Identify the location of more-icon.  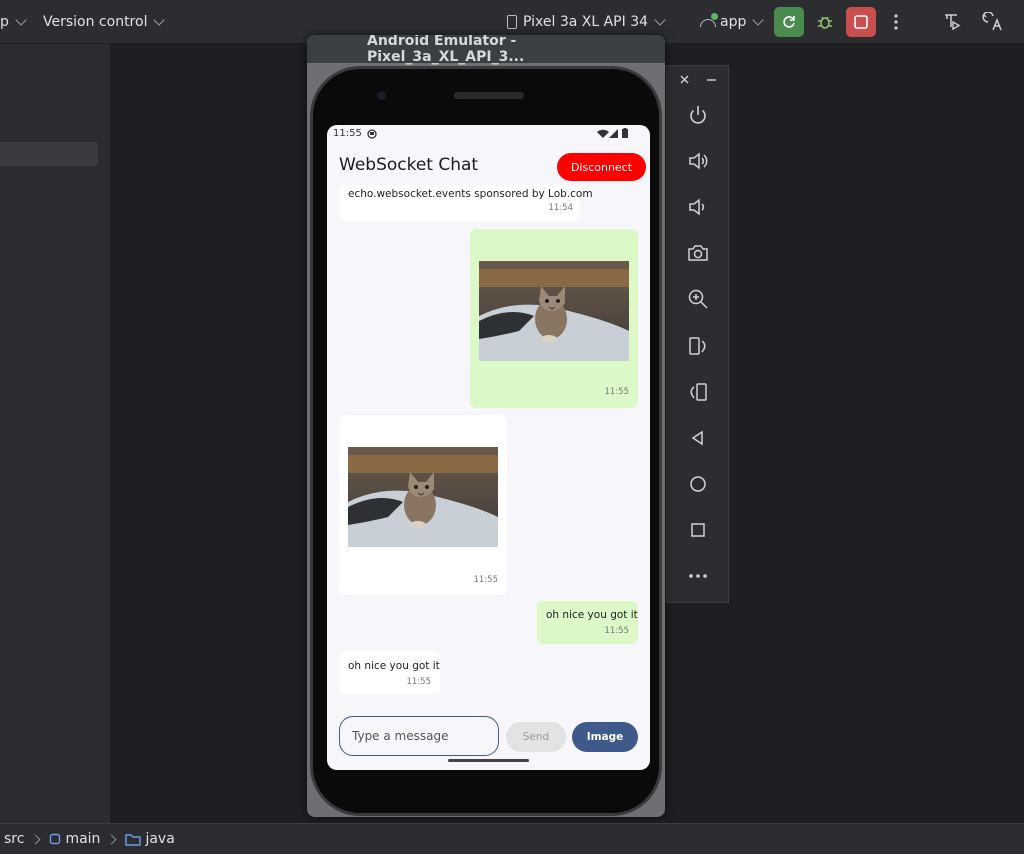
(698, 576).